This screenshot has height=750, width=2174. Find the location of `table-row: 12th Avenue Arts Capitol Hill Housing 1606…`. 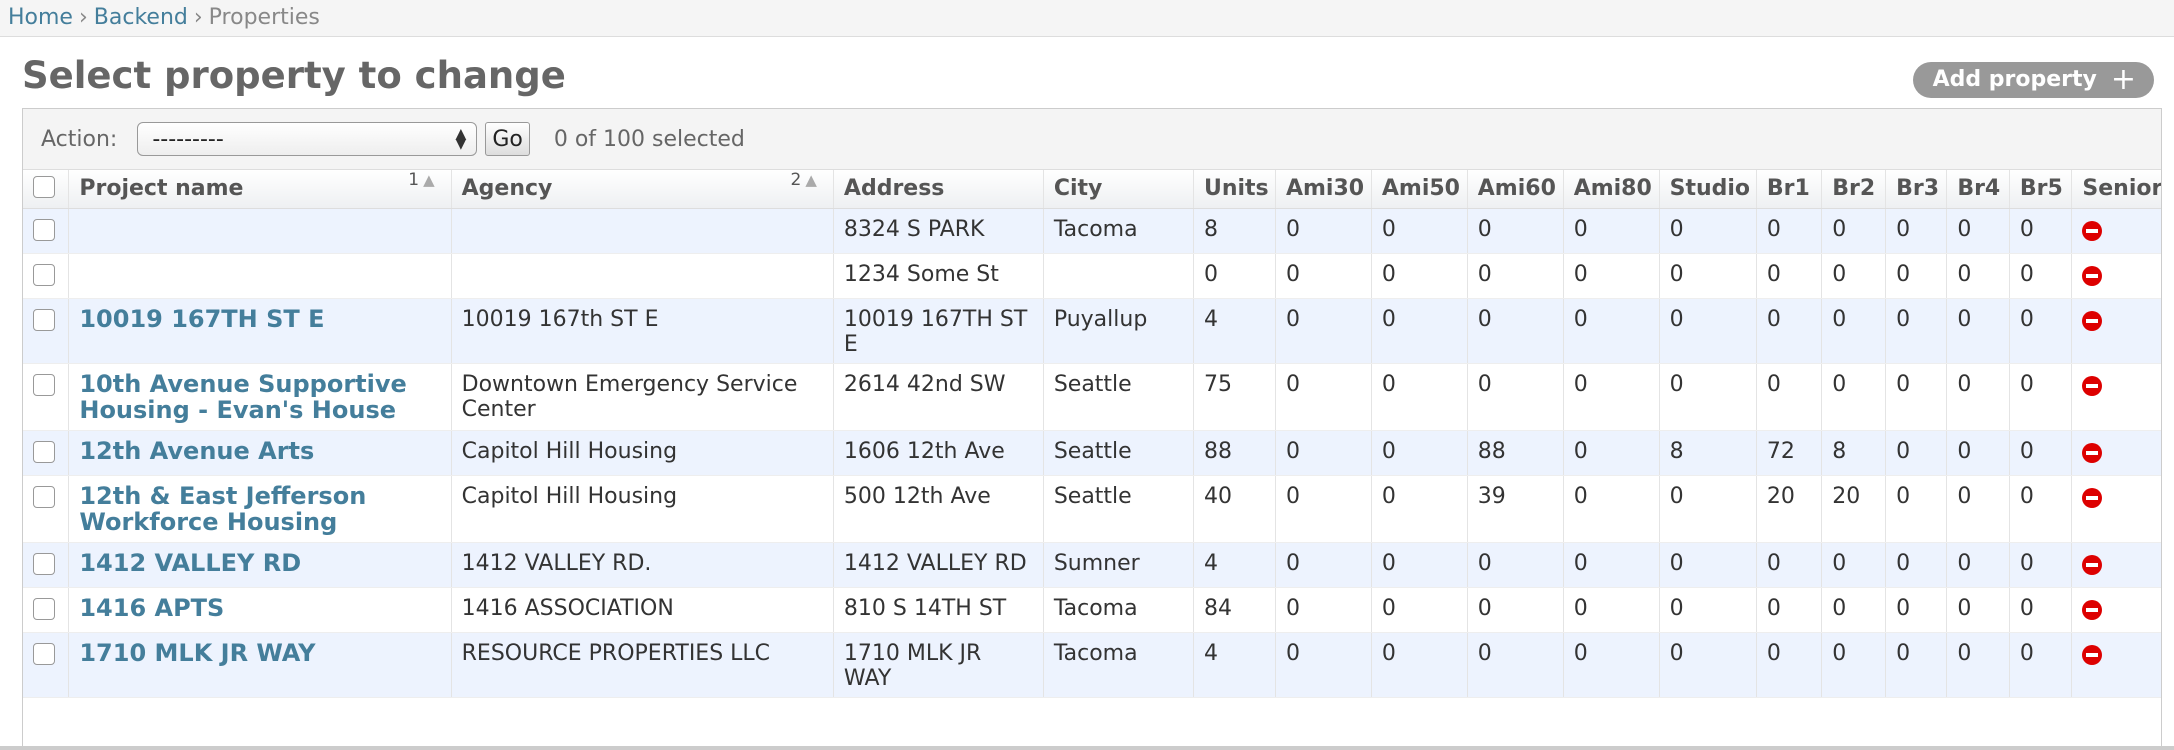

table-row: 12th Avenue Arts Capitol Hill Housing 1606… is located at coordinates (1092, 453).